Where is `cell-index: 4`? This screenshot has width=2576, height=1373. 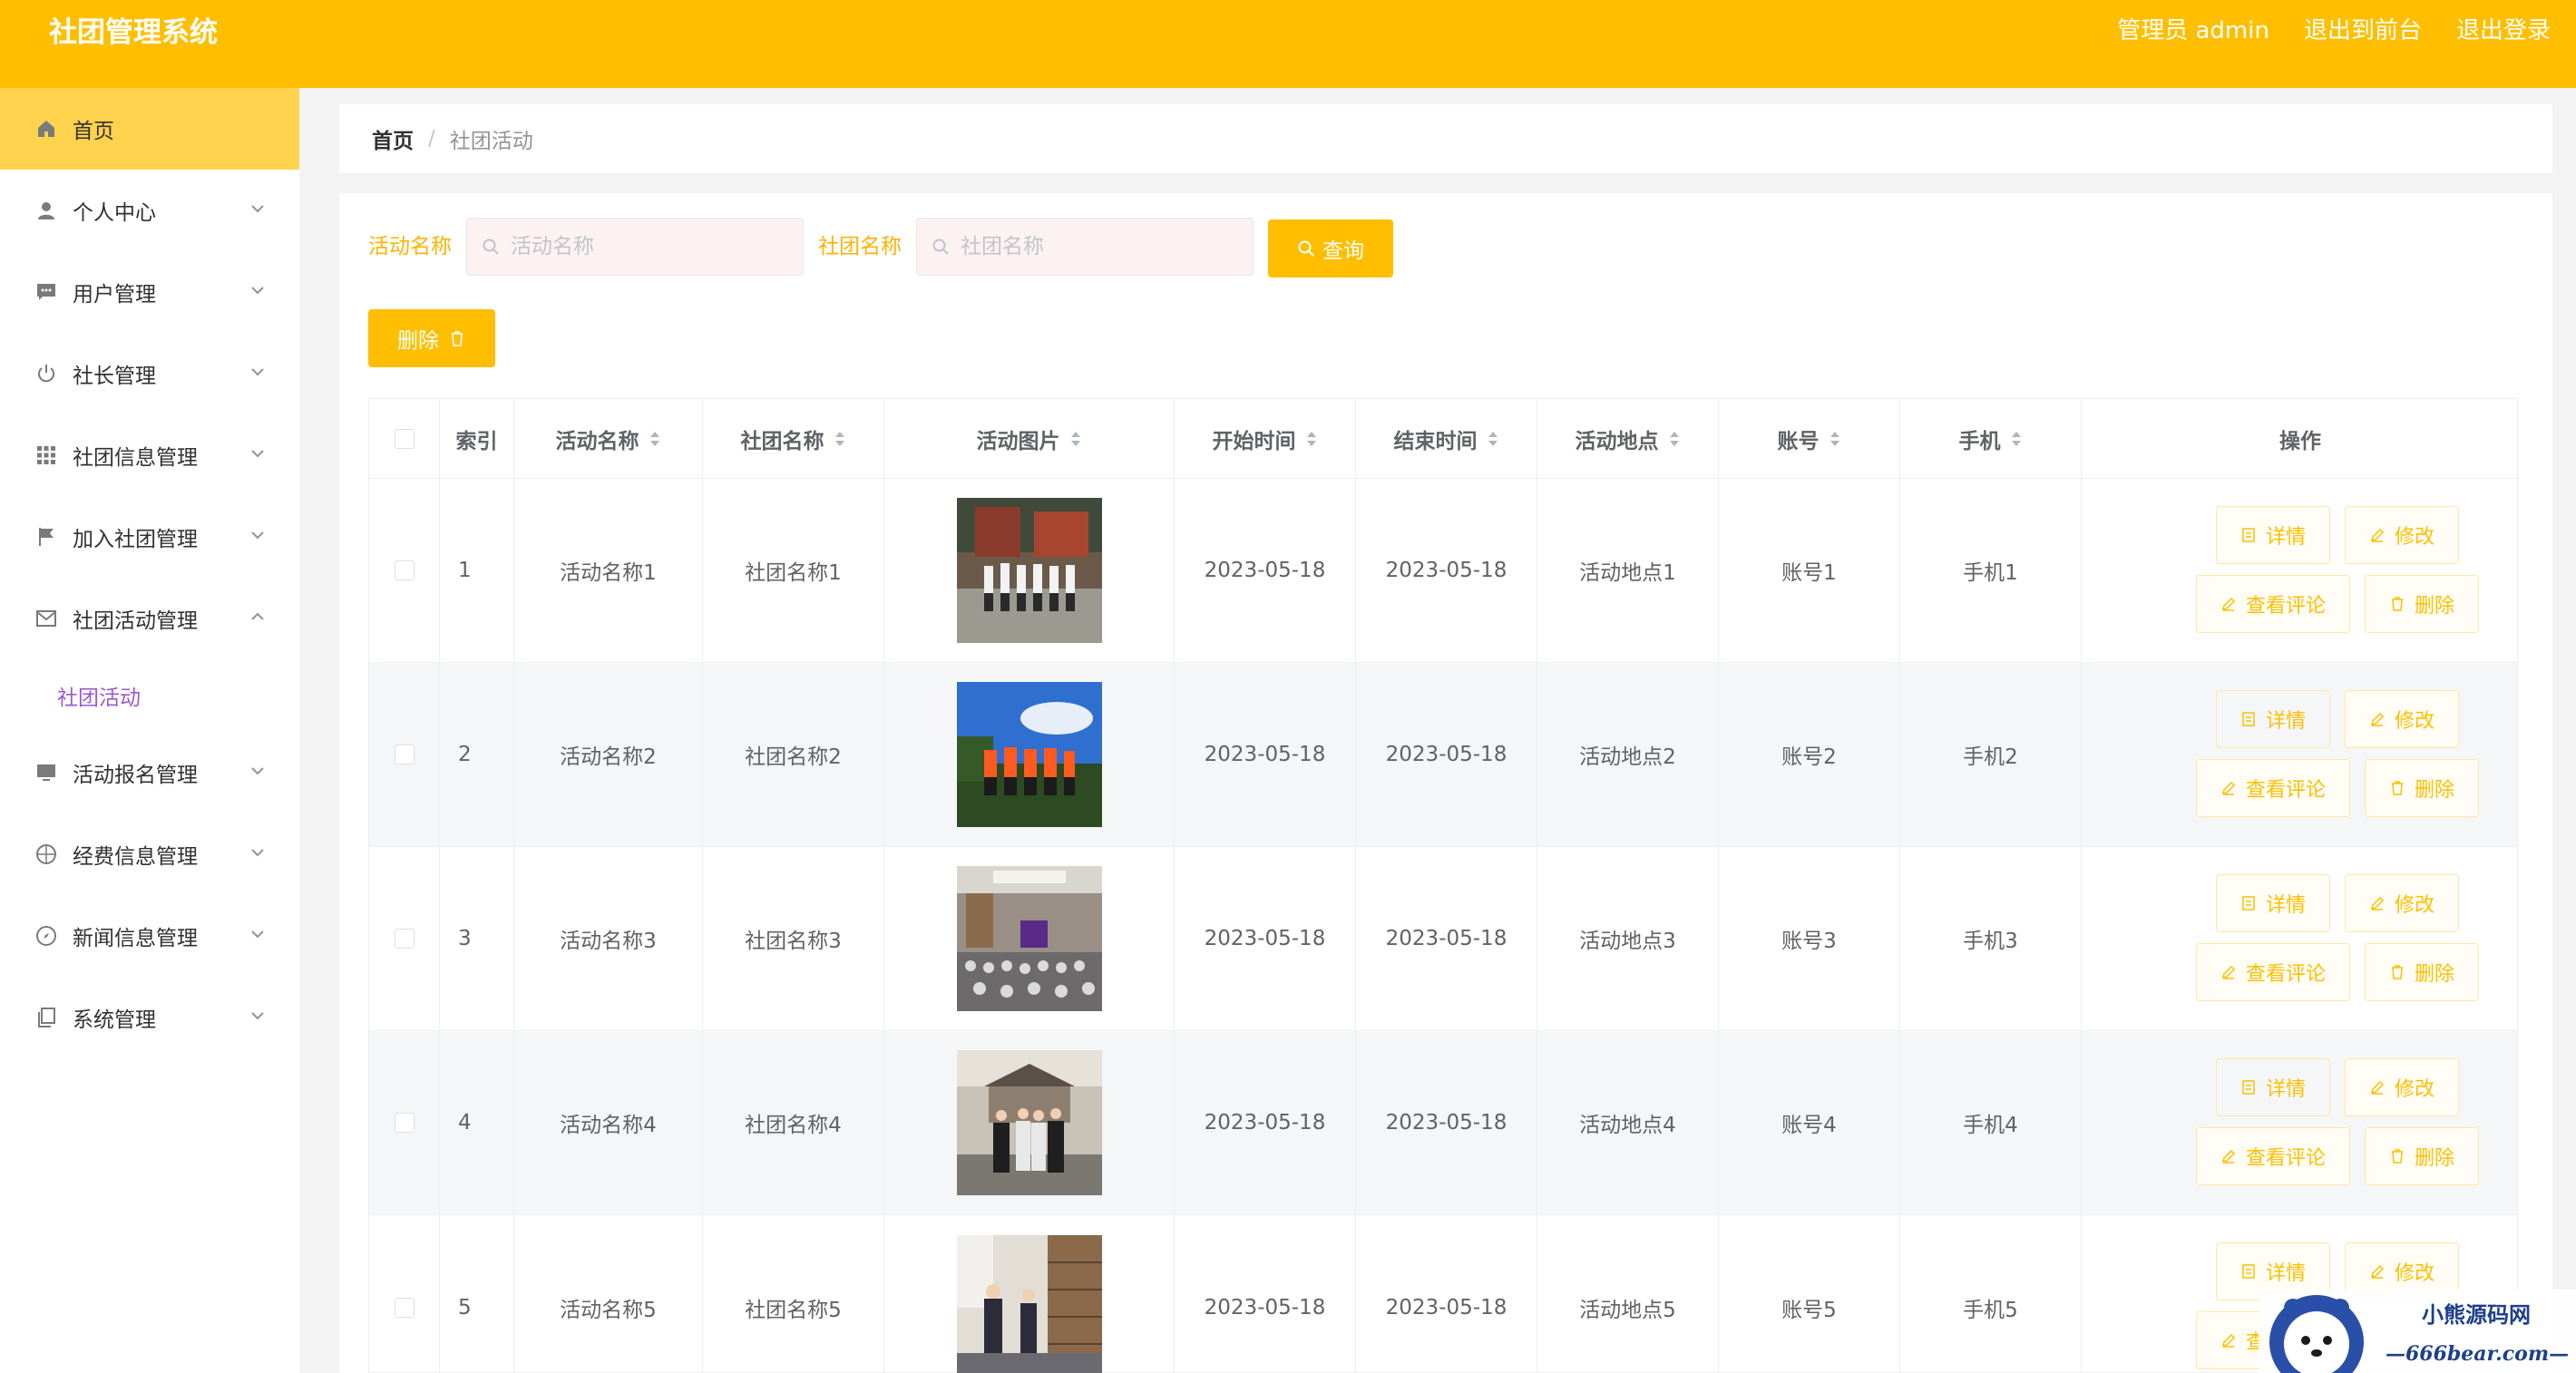 cell-index: 4 is located at coordinates (477, 1123).